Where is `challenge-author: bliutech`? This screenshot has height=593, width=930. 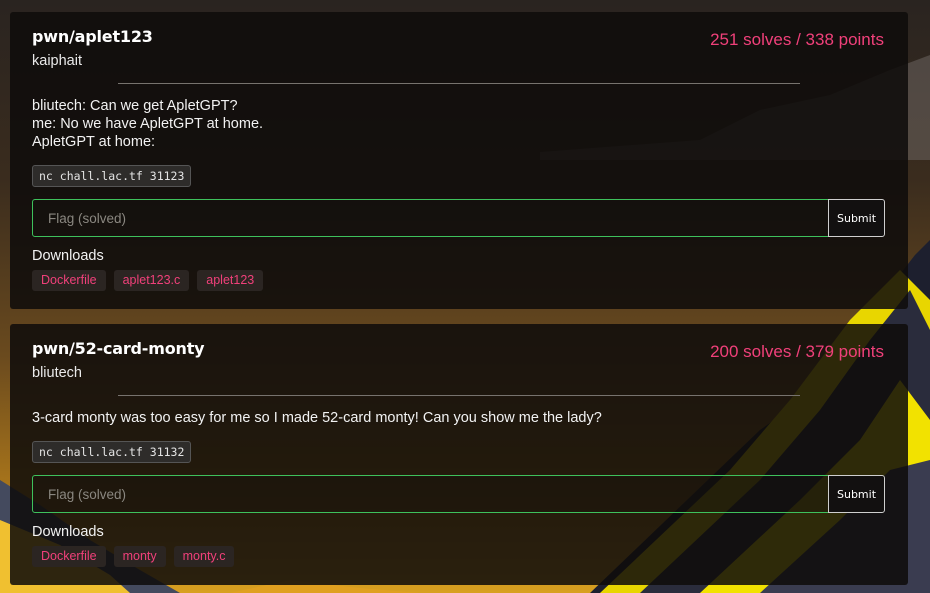 challenge-author: bliutech is located at coordinates (57, 373).